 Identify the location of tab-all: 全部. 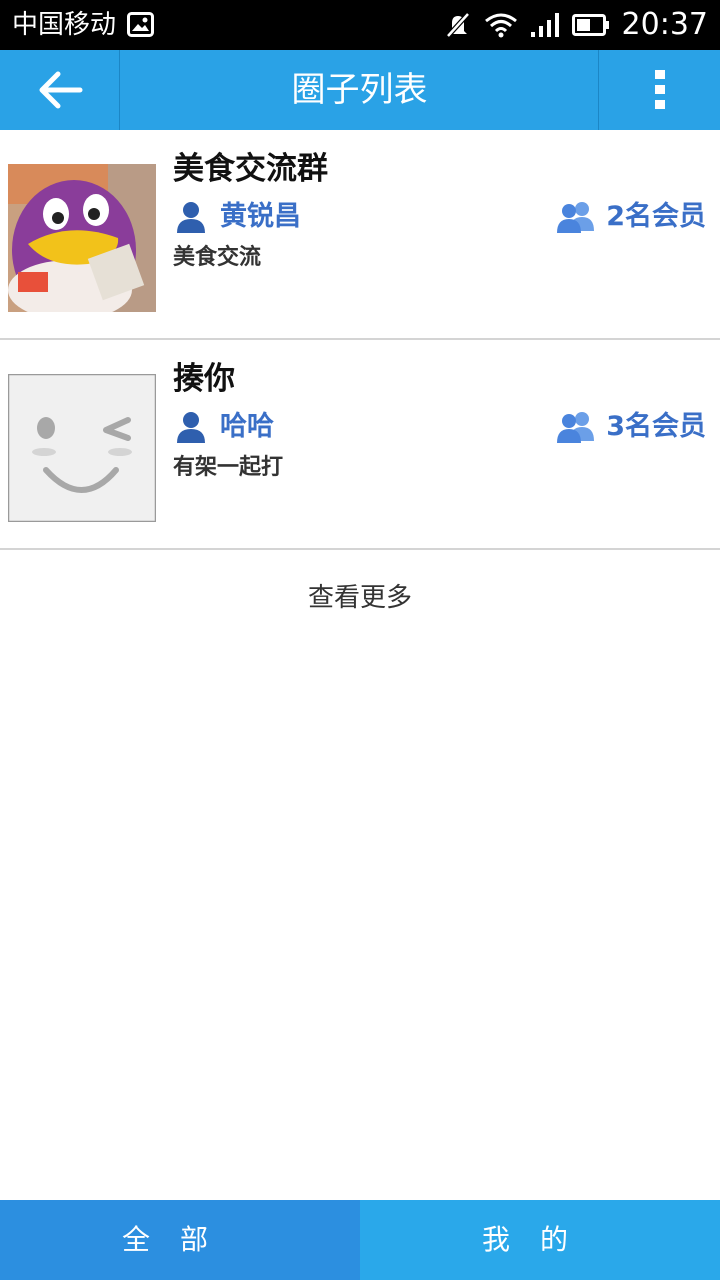
(180, 1240).